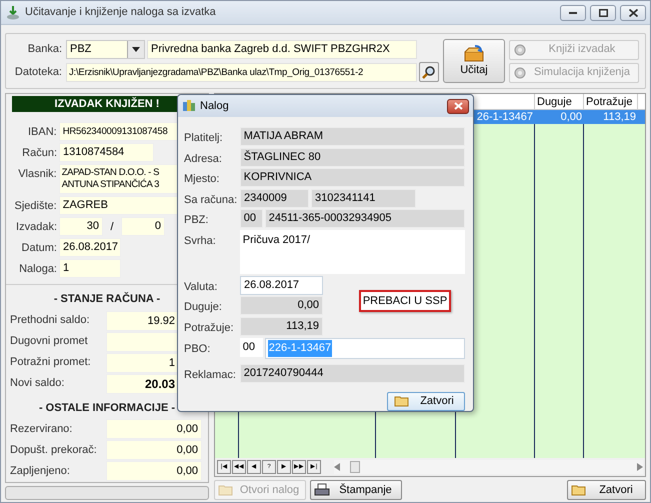 The width and height of the screenshot is (651, 503). I want to click on date-field: 26.08.2017, so click(90, 247).